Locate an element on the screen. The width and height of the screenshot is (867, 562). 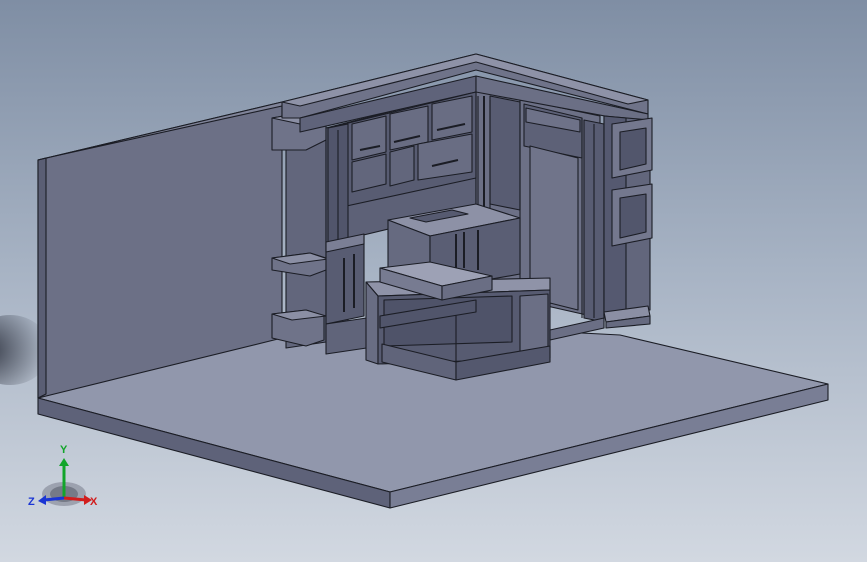
upper-oven is located at coordinates (632, 148).